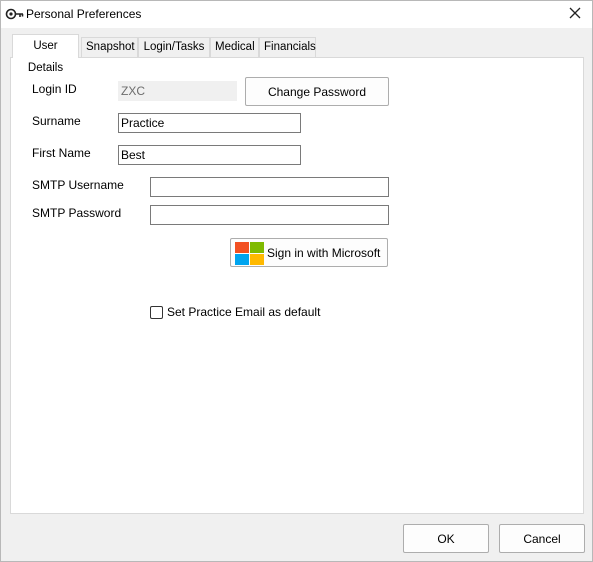 The height and width of the screenshot is (562, 593). I want to click on tab-login-tasks: Login/Tasks, so click(174, 47).